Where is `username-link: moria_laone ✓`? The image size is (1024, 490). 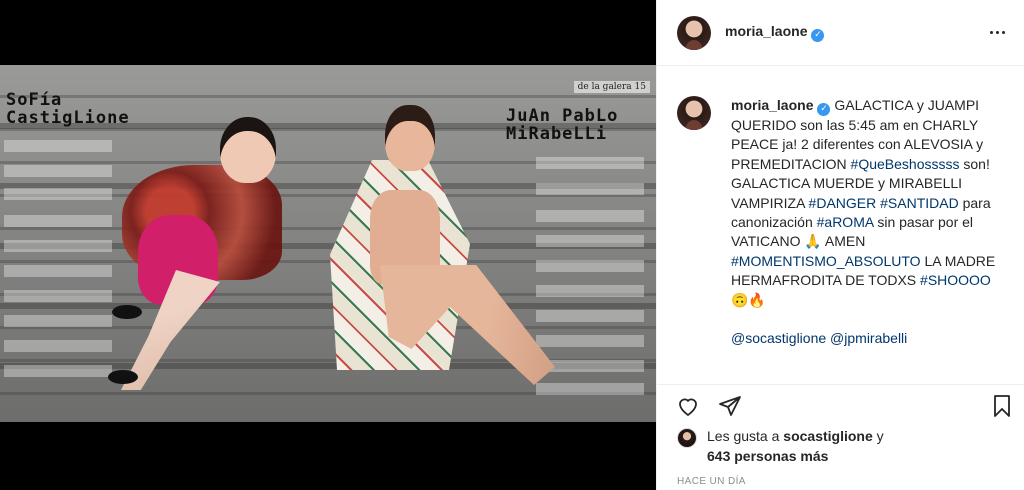
username-link: moria_laone ✓ is located at coordinates (775, 32).